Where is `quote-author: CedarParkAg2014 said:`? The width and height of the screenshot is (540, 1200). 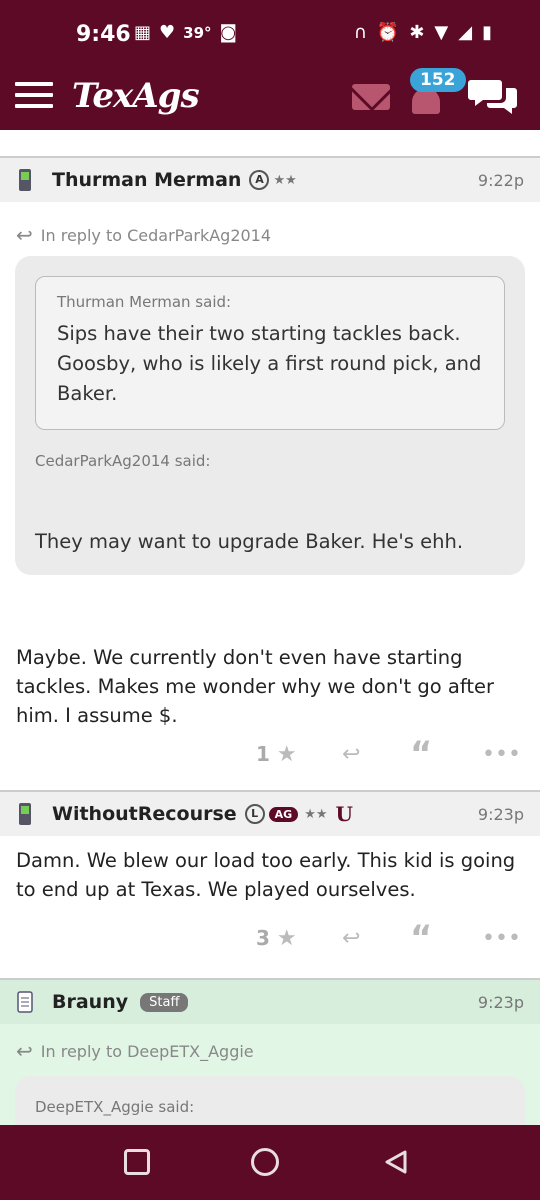
quote-author: CedarParkAg2014 said: is located at coordinates (123, 461).